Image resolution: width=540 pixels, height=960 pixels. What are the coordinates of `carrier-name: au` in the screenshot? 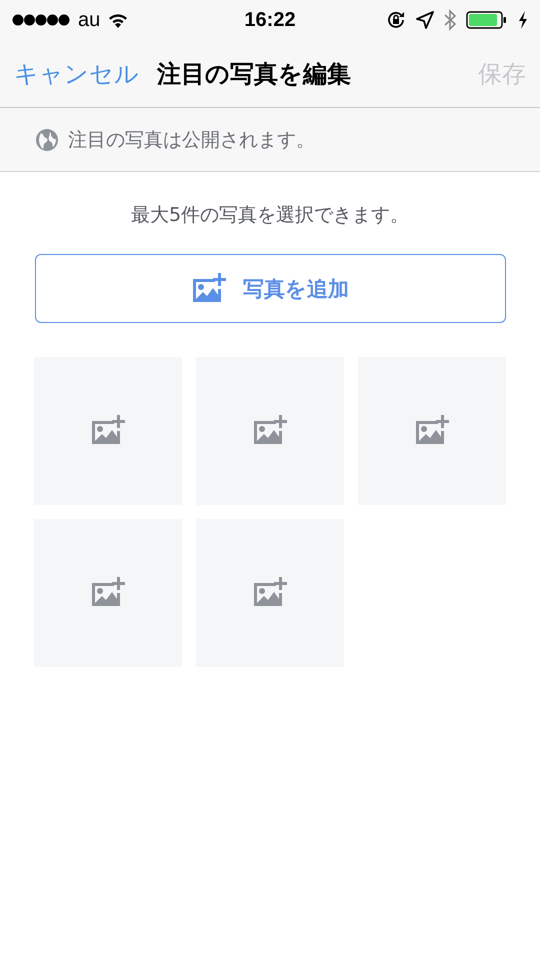 It's located at (89, 20).